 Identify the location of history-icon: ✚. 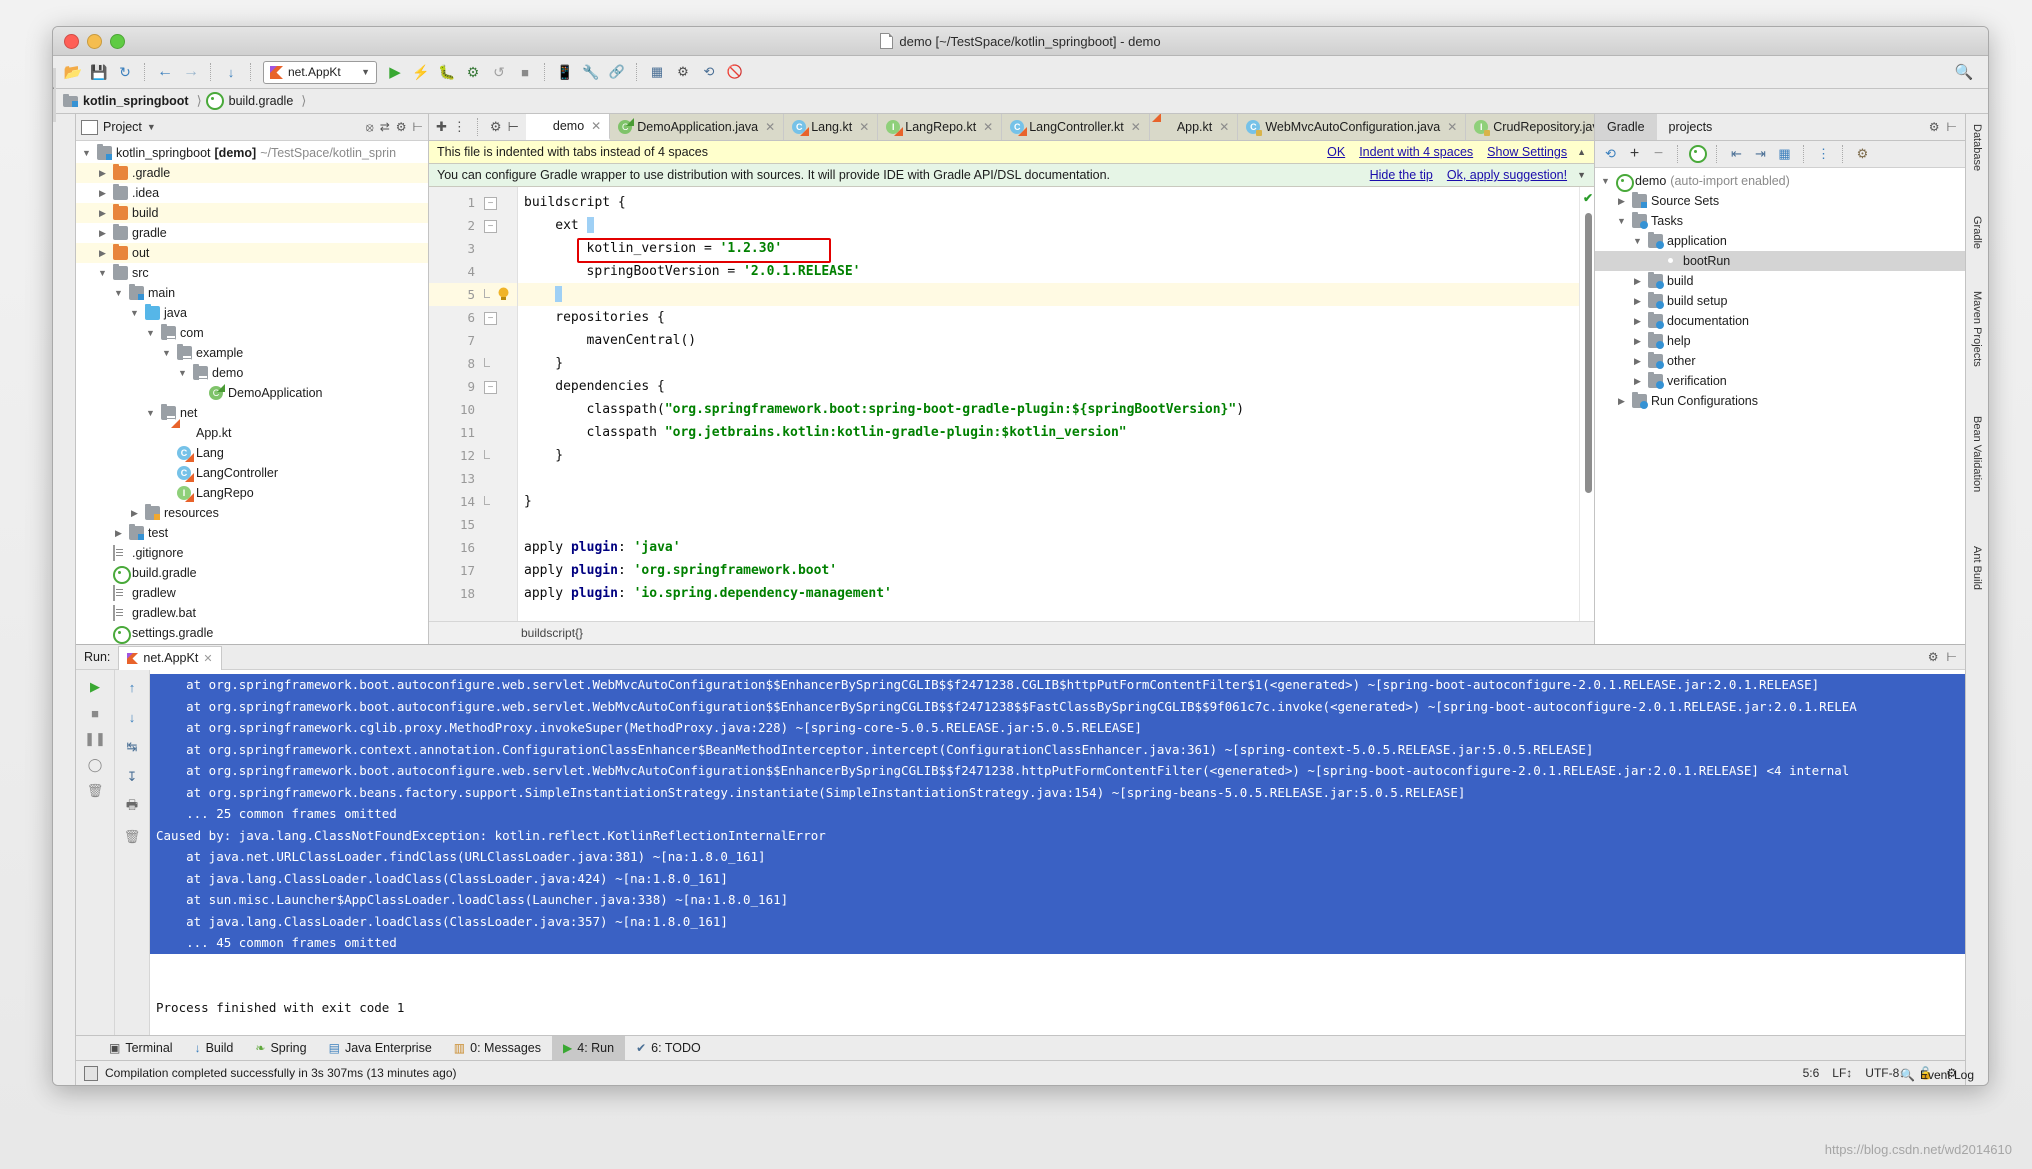
(441, 127).